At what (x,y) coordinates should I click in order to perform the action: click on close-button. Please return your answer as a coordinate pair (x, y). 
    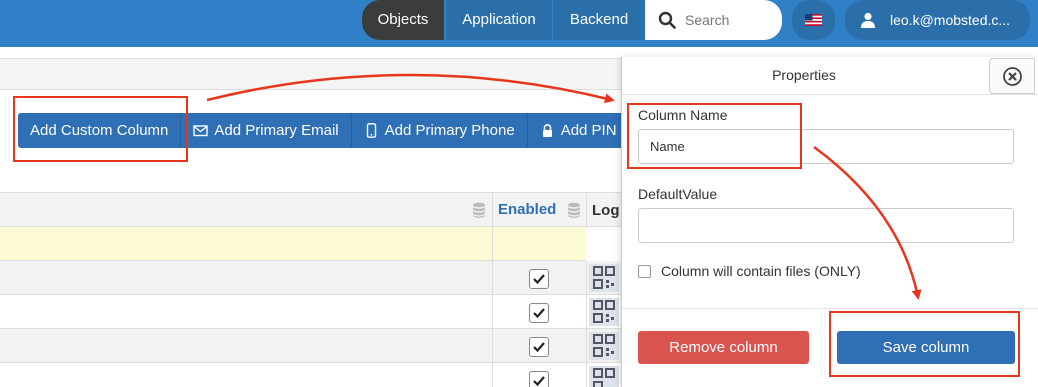
    Looking at the image, I should click on (1012, 76).